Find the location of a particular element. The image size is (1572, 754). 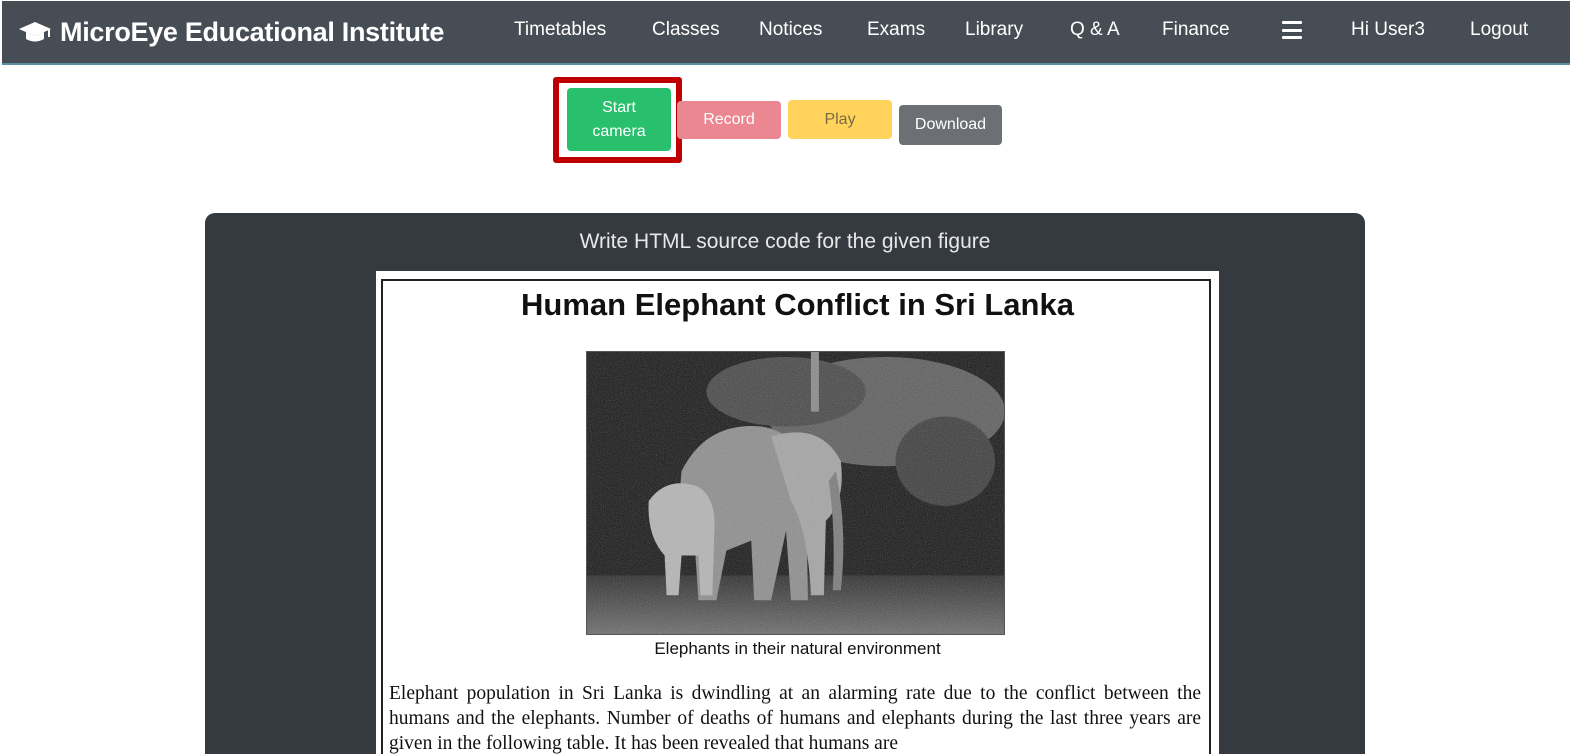

brand-name: MicroEye Educational Institute is located at coordinates (252, 31).